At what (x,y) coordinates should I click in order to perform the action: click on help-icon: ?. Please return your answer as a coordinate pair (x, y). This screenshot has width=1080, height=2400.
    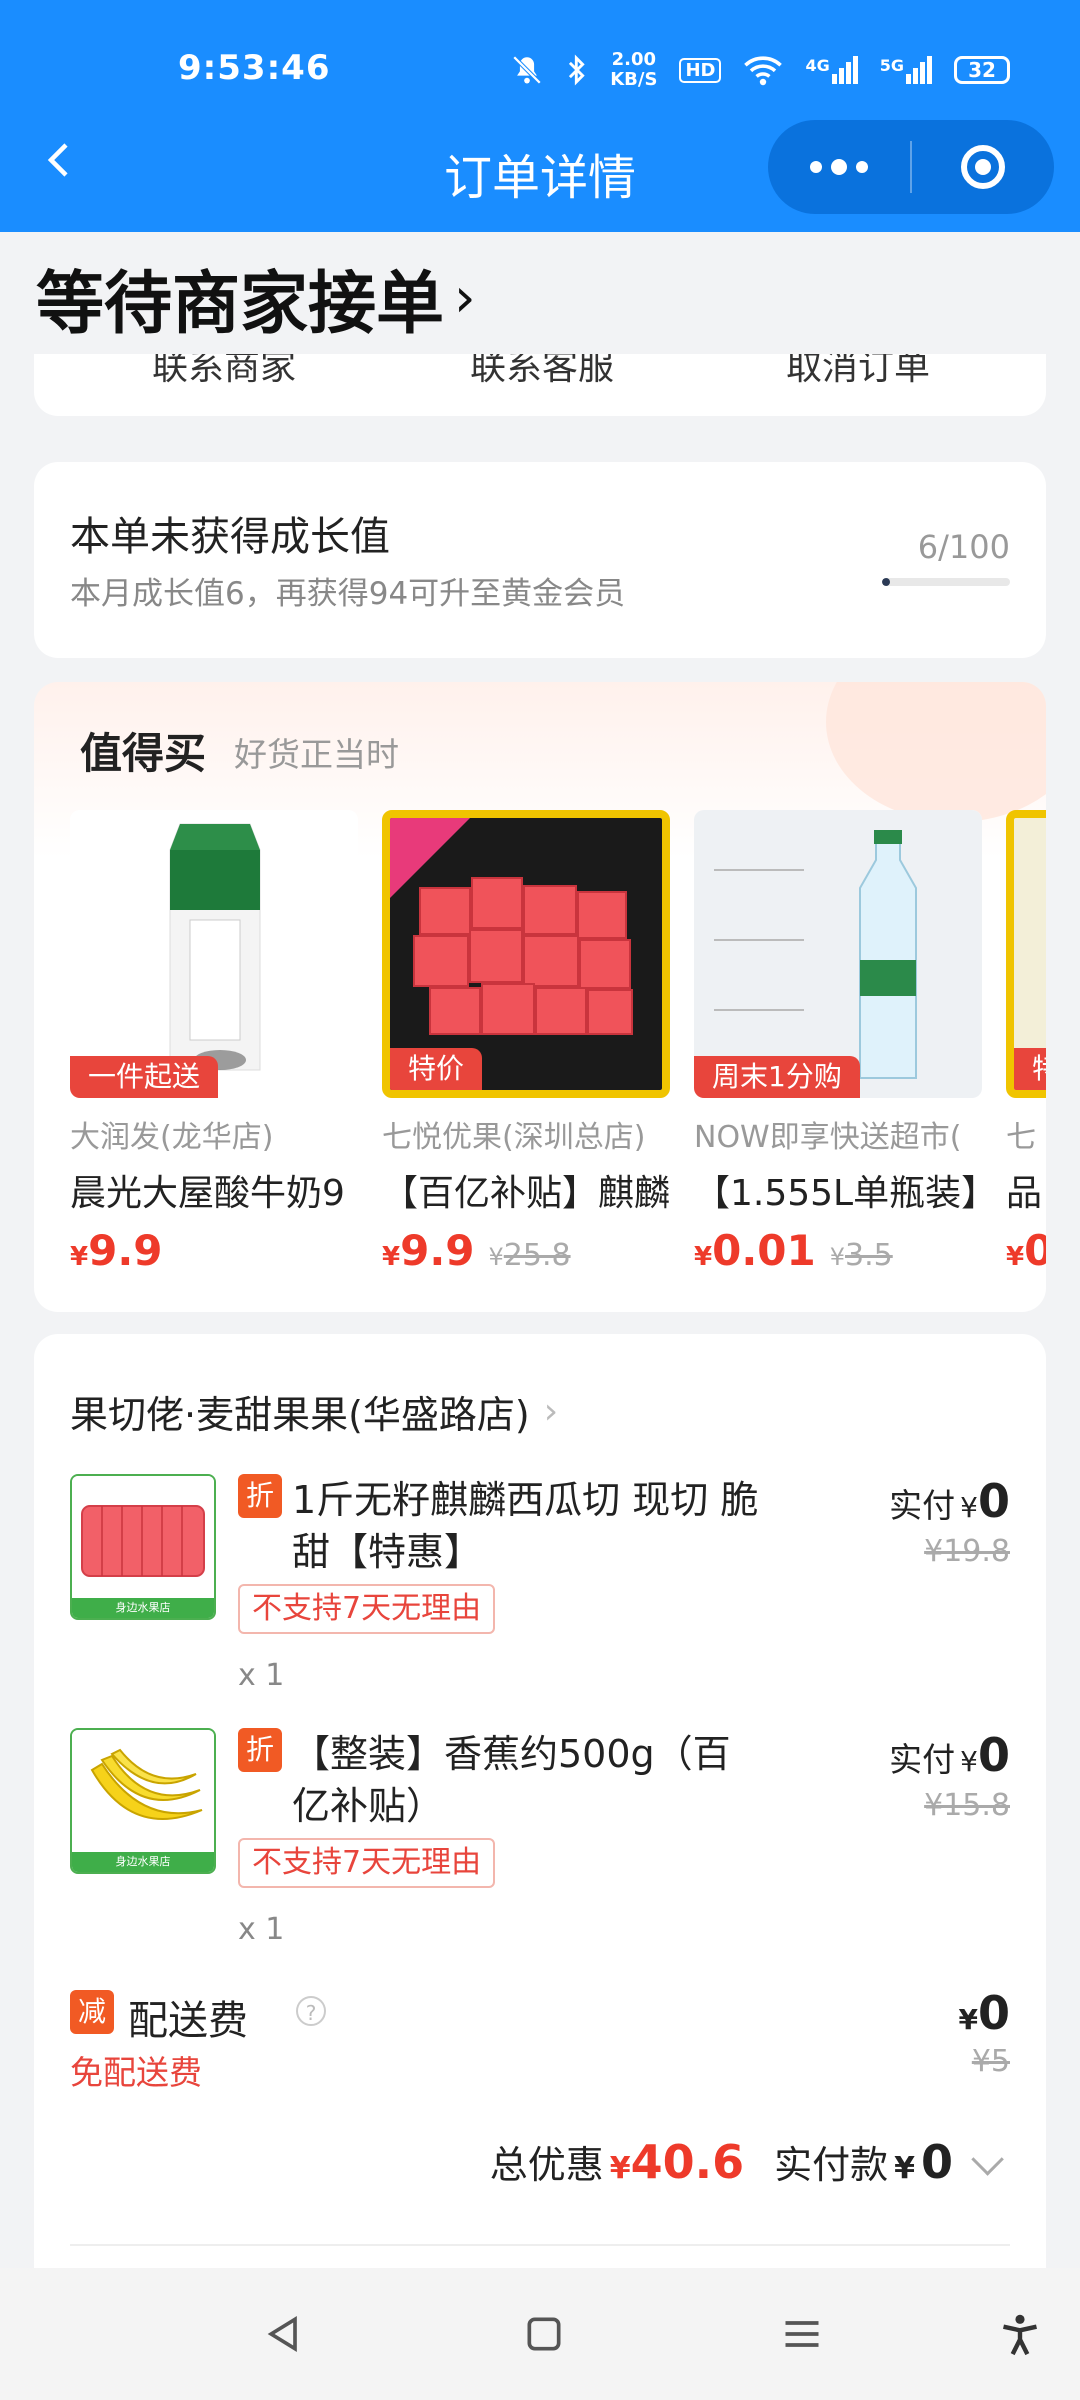
    Looking at the image, I should click on (311, 2011).